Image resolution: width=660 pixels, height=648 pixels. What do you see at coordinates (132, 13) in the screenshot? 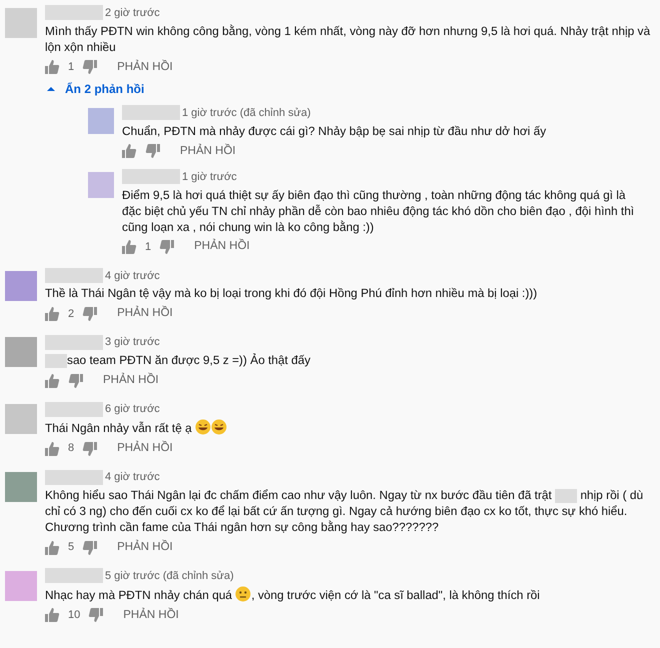
I see `comment-time: 2 giờ trước` at bounding box center [132, 13].